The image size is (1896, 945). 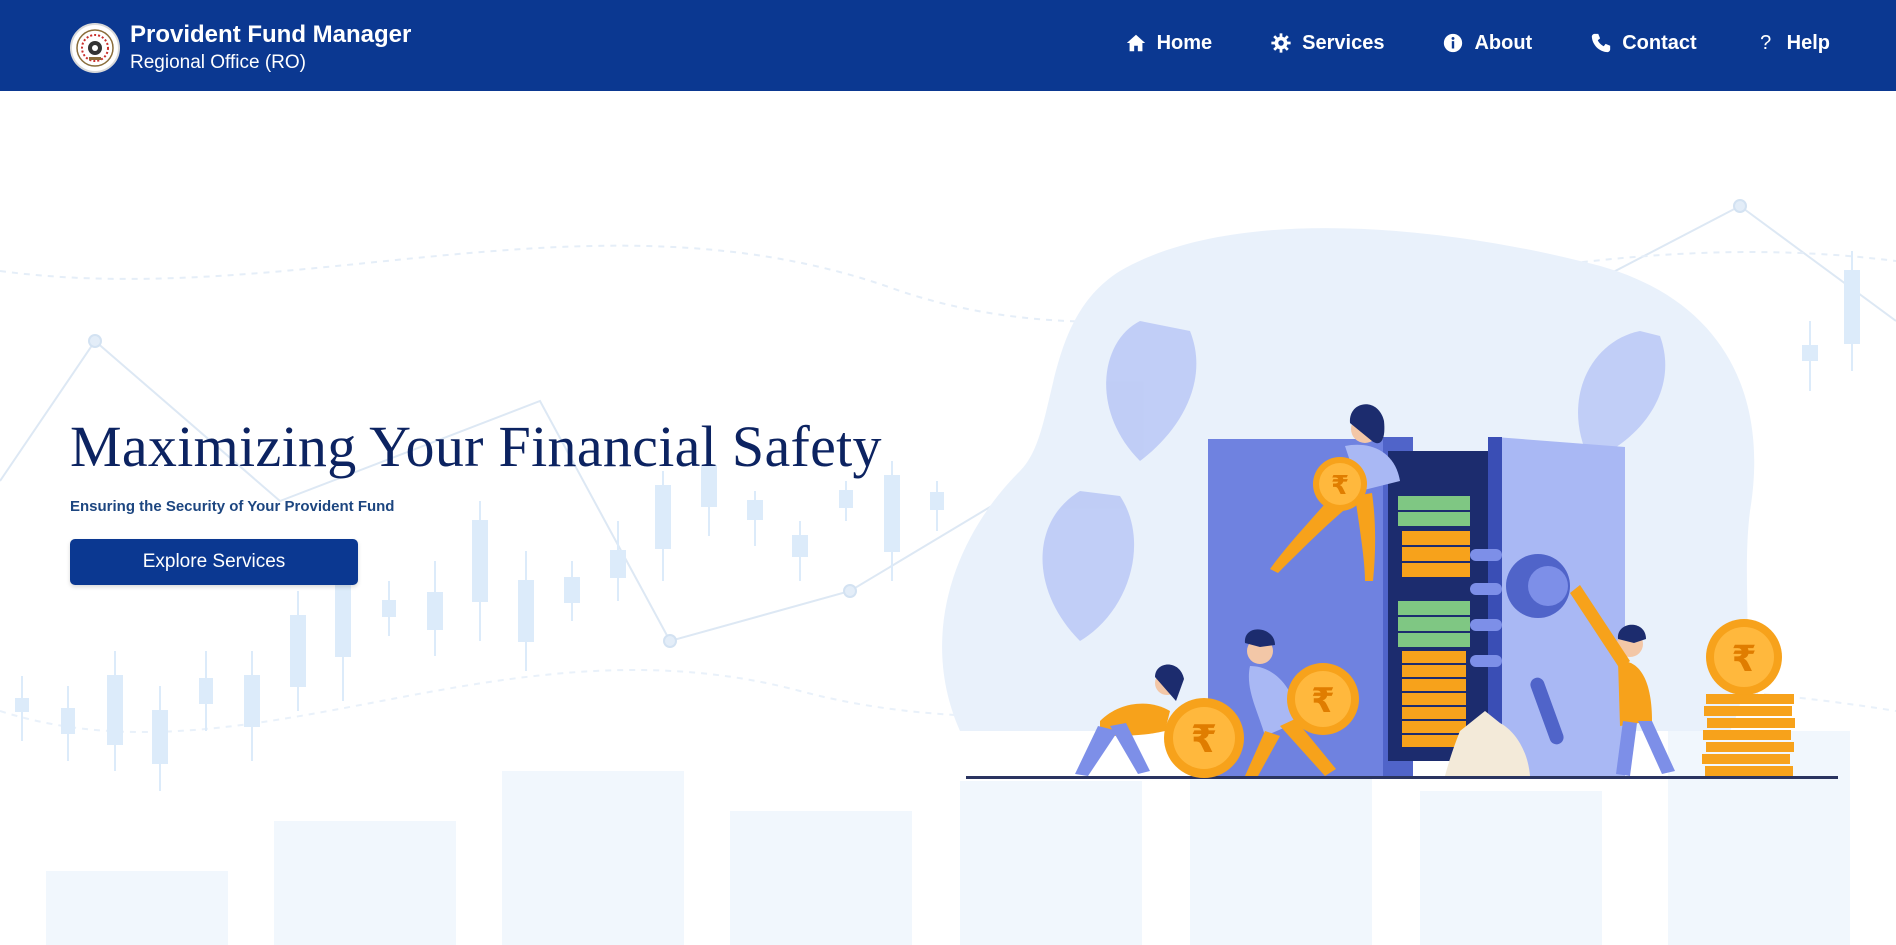 I want to click on phone-icon, so click(x=1601, y=43).